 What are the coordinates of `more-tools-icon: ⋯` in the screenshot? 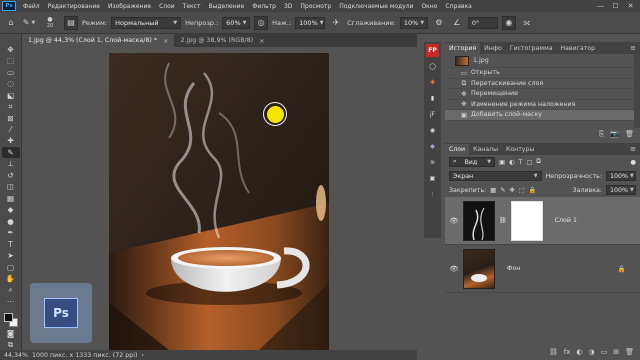 It's located at (11, 301).